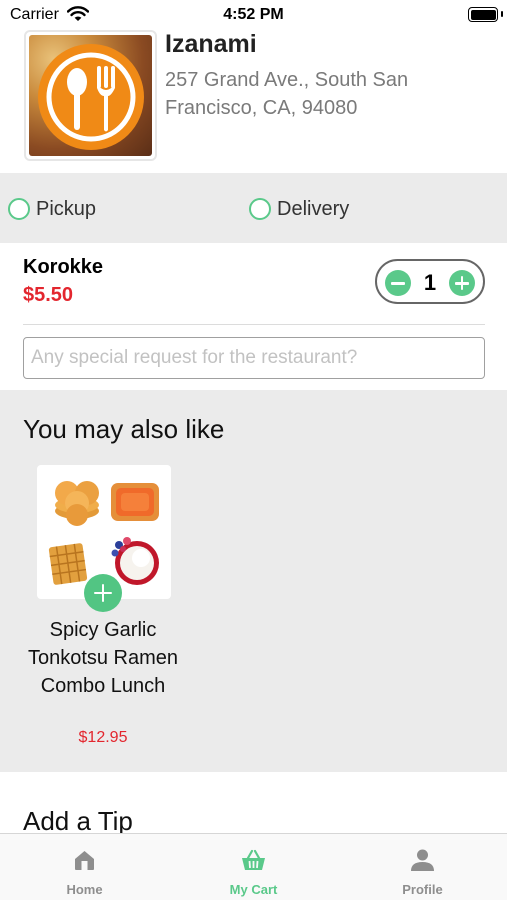 The width and height of the screenshot is (507, 900). I want to click on home-icon, so click(84, 862).